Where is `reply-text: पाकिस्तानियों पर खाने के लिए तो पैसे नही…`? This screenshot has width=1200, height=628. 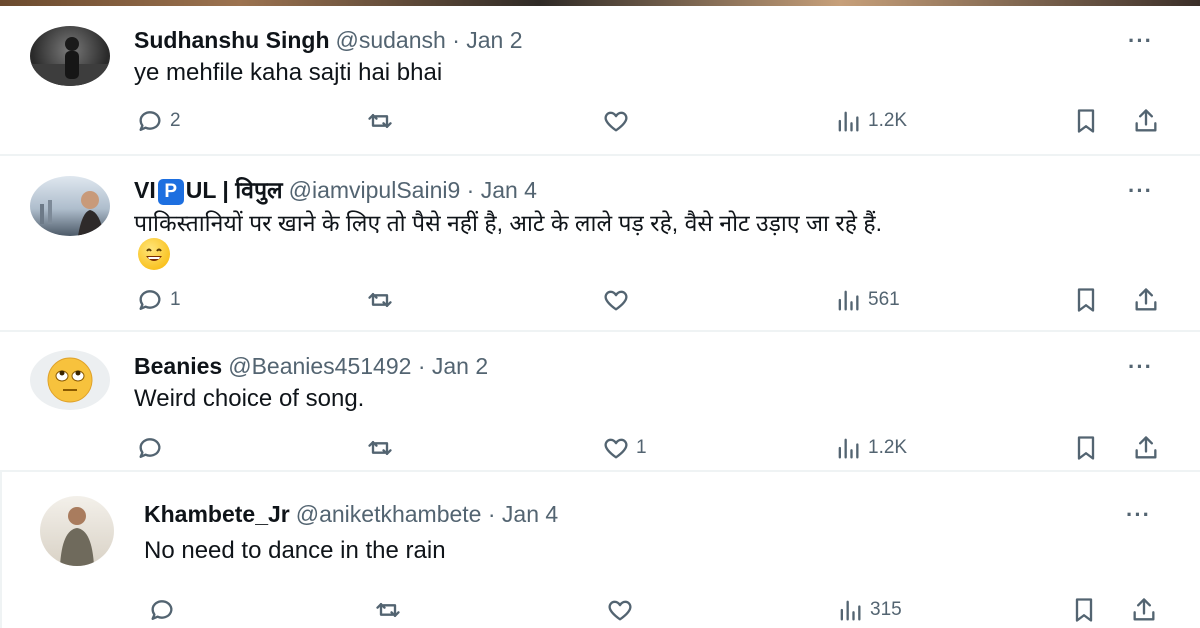
reply-text: पाकिस्तानियों पर खाने के लिए तो पैसे नही… is located at coordinates (508, 223).